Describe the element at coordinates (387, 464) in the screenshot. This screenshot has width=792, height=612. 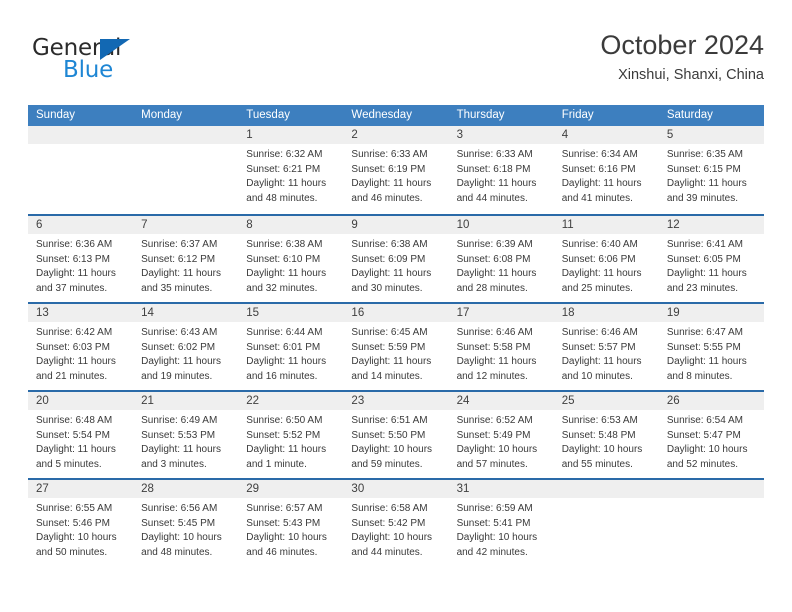
I see `daylight-text-line2: and 59 minutes.` at that location.